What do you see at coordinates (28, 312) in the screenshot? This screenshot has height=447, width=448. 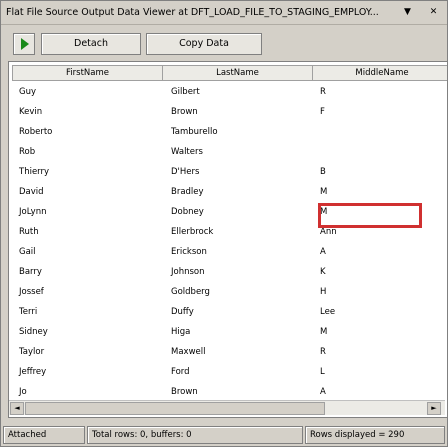 I see `cell-firstname: Terri` at bounding box center [28, 312].